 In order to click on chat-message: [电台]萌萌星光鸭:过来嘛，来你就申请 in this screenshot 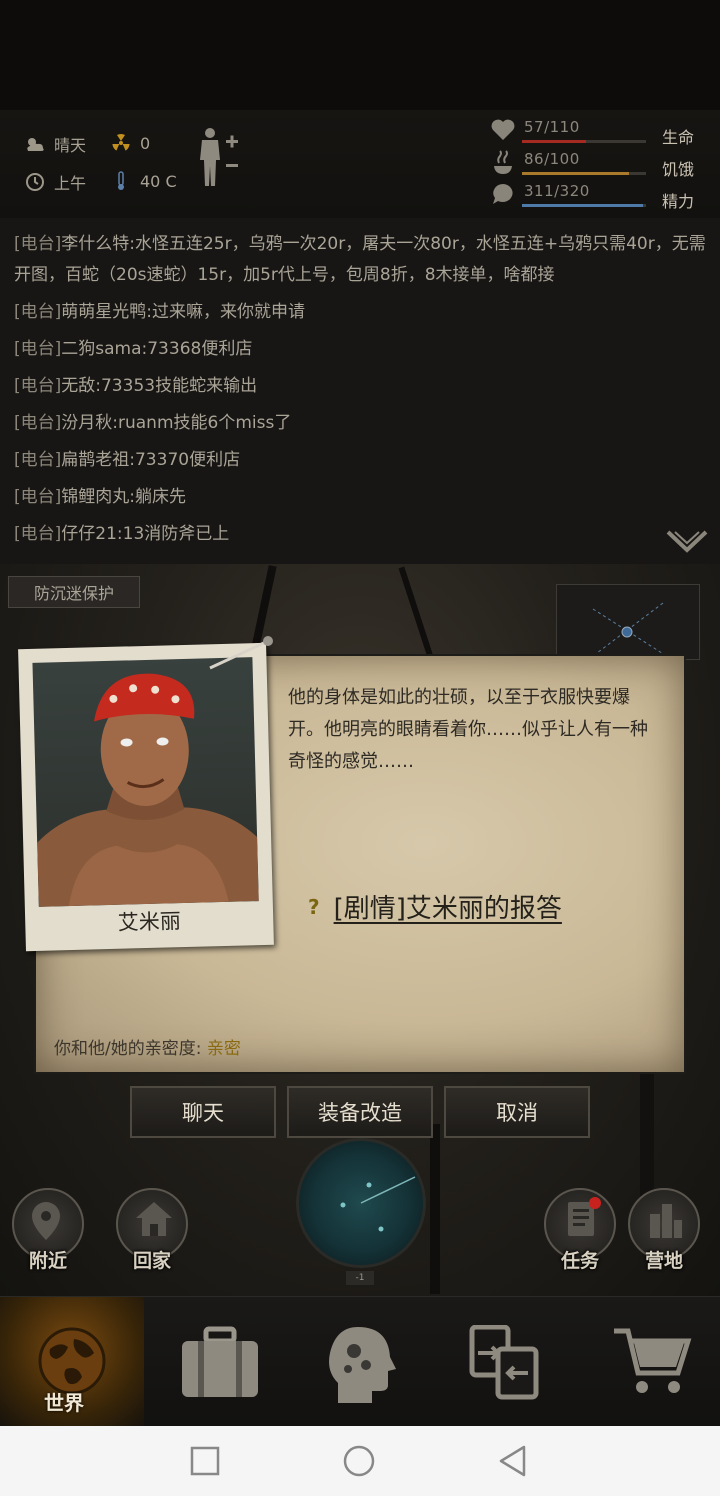, I will do `click(360, 312)`.